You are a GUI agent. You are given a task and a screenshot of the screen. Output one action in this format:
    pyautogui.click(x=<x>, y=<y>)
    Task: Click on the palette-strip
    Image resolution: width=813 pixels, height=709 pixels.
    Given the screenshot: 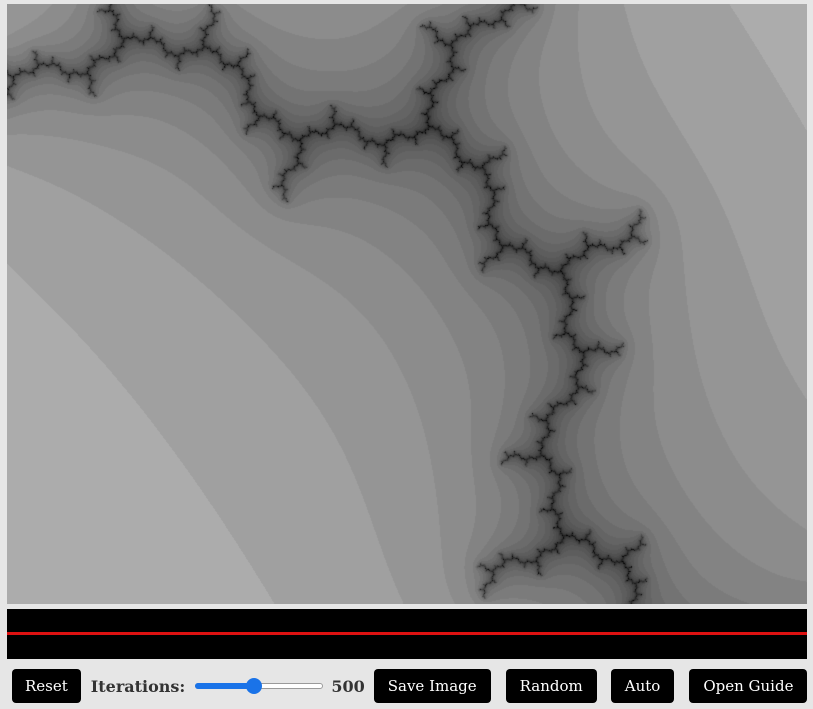 What is the action you would take?
    pyautogui.click(x=407, y=634)
    